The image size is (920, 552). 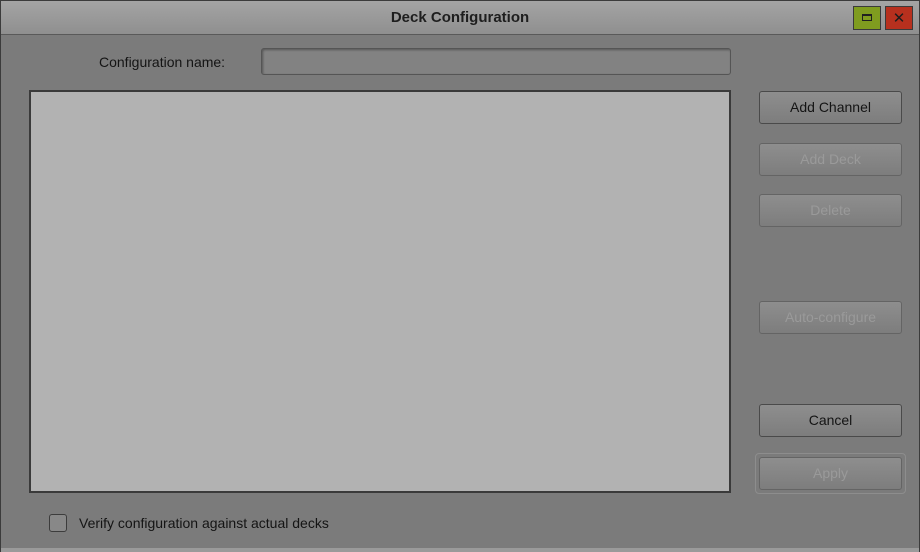 I want to click on apply-button: Apply, so click(x=830, y=473).